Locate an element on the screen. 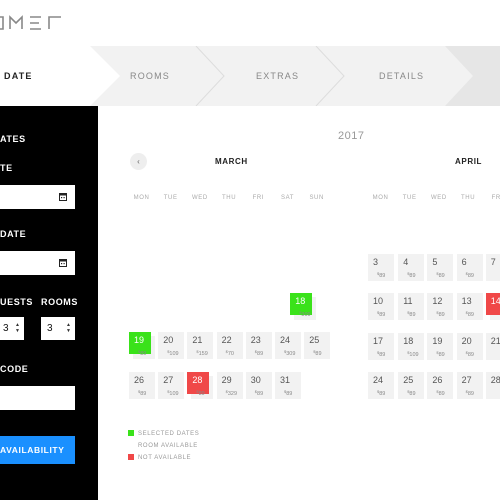 This screenshot has width=500, height=500. calendar-day: 3 $89 is located at coordinates (381, 267).